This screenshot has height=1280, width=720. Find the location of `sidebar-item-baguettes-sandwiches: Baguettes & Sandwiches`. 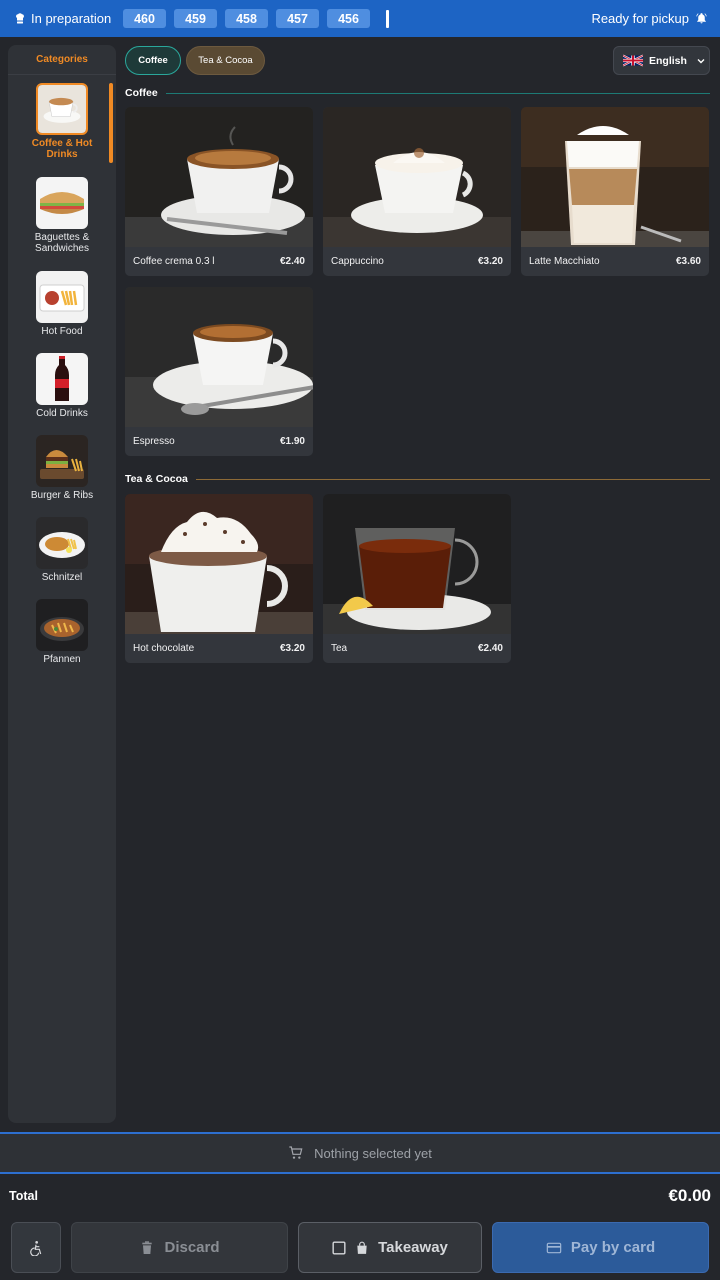

sidebar-item-baguettes-sandwiches: Baguettes & Sandwiches is located at coordinates (62, 215).